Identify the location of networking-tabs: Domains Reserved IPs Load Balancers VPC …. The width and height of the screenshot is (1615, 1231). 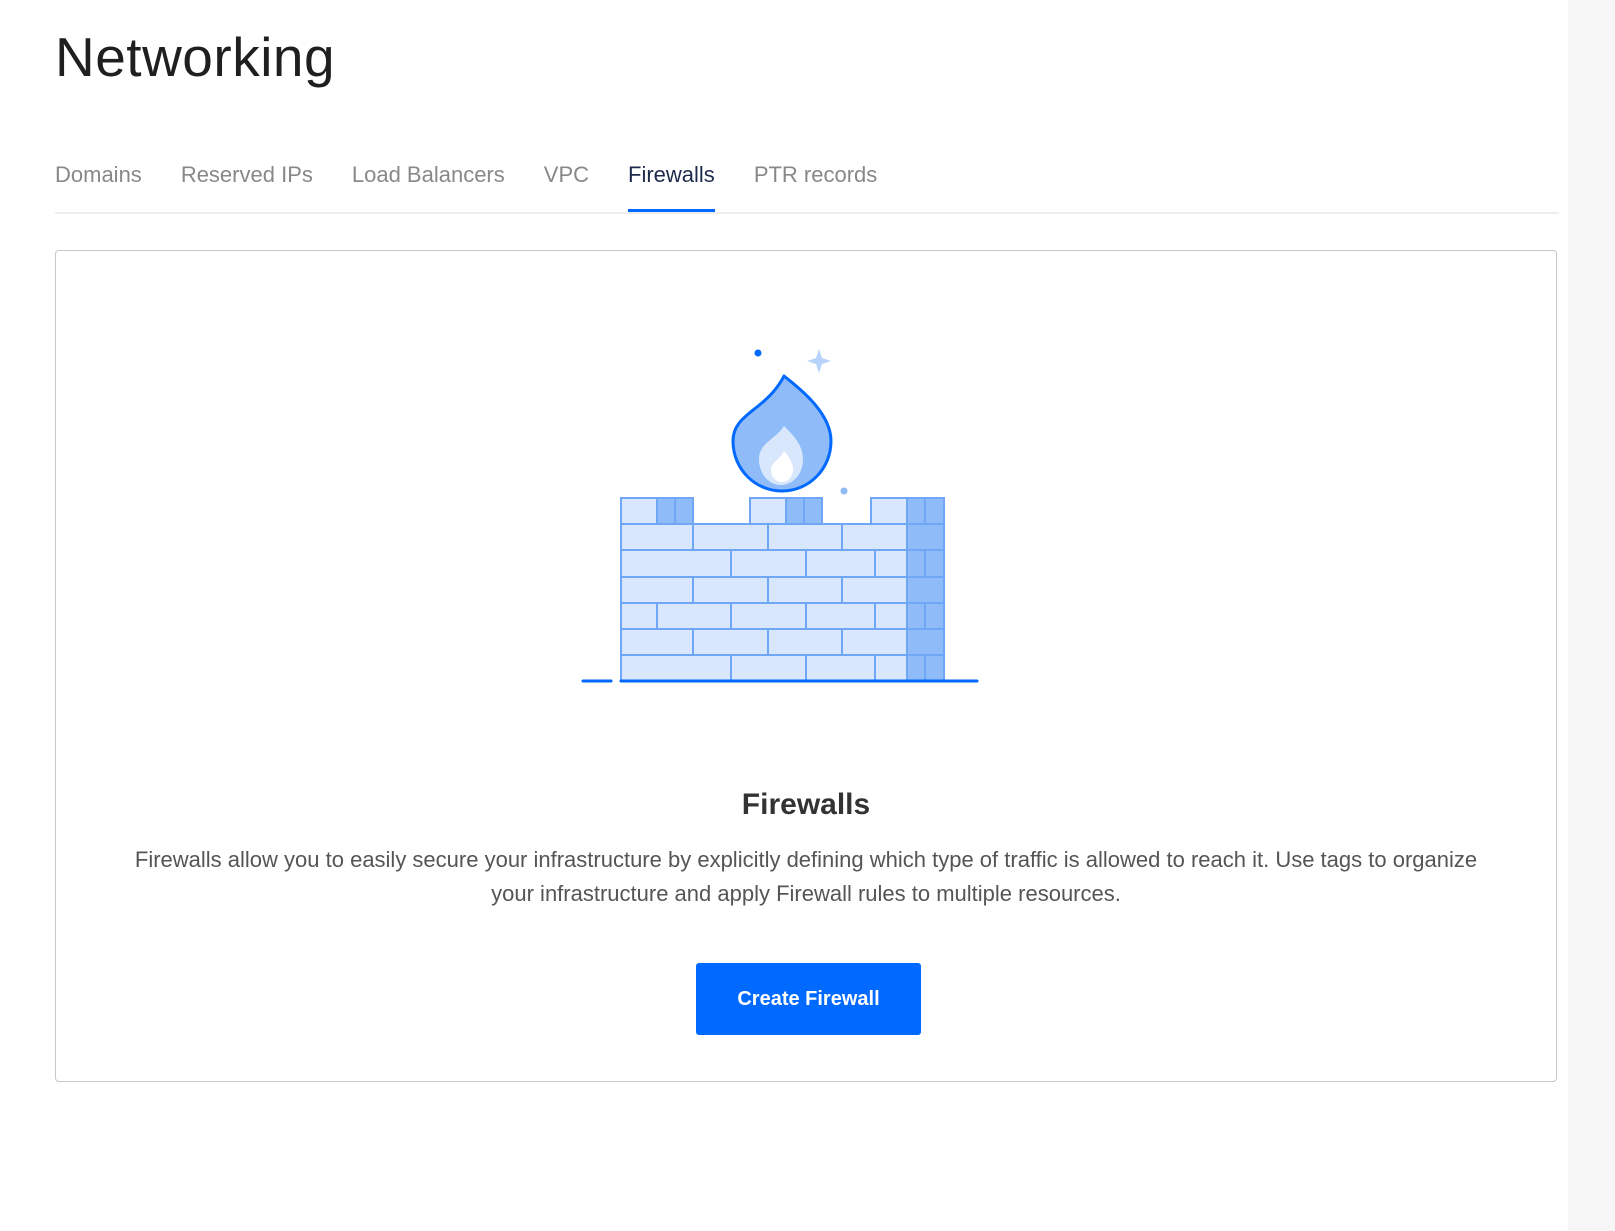
(807, 182).